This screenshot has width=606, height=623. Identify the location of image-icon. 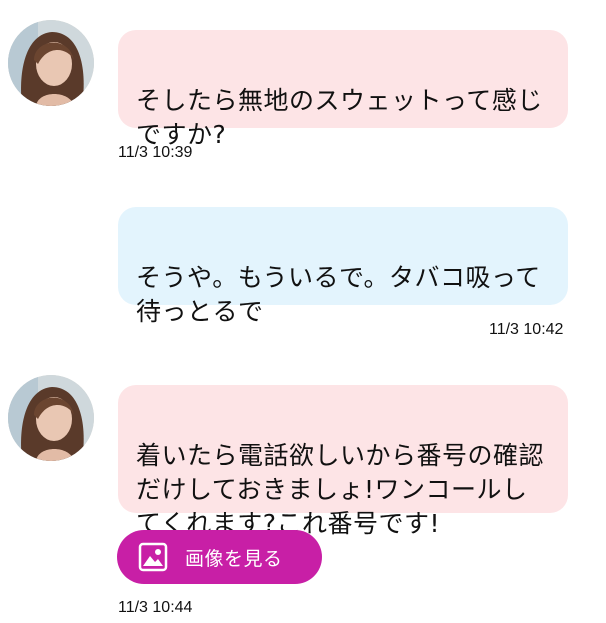
(153, 557).